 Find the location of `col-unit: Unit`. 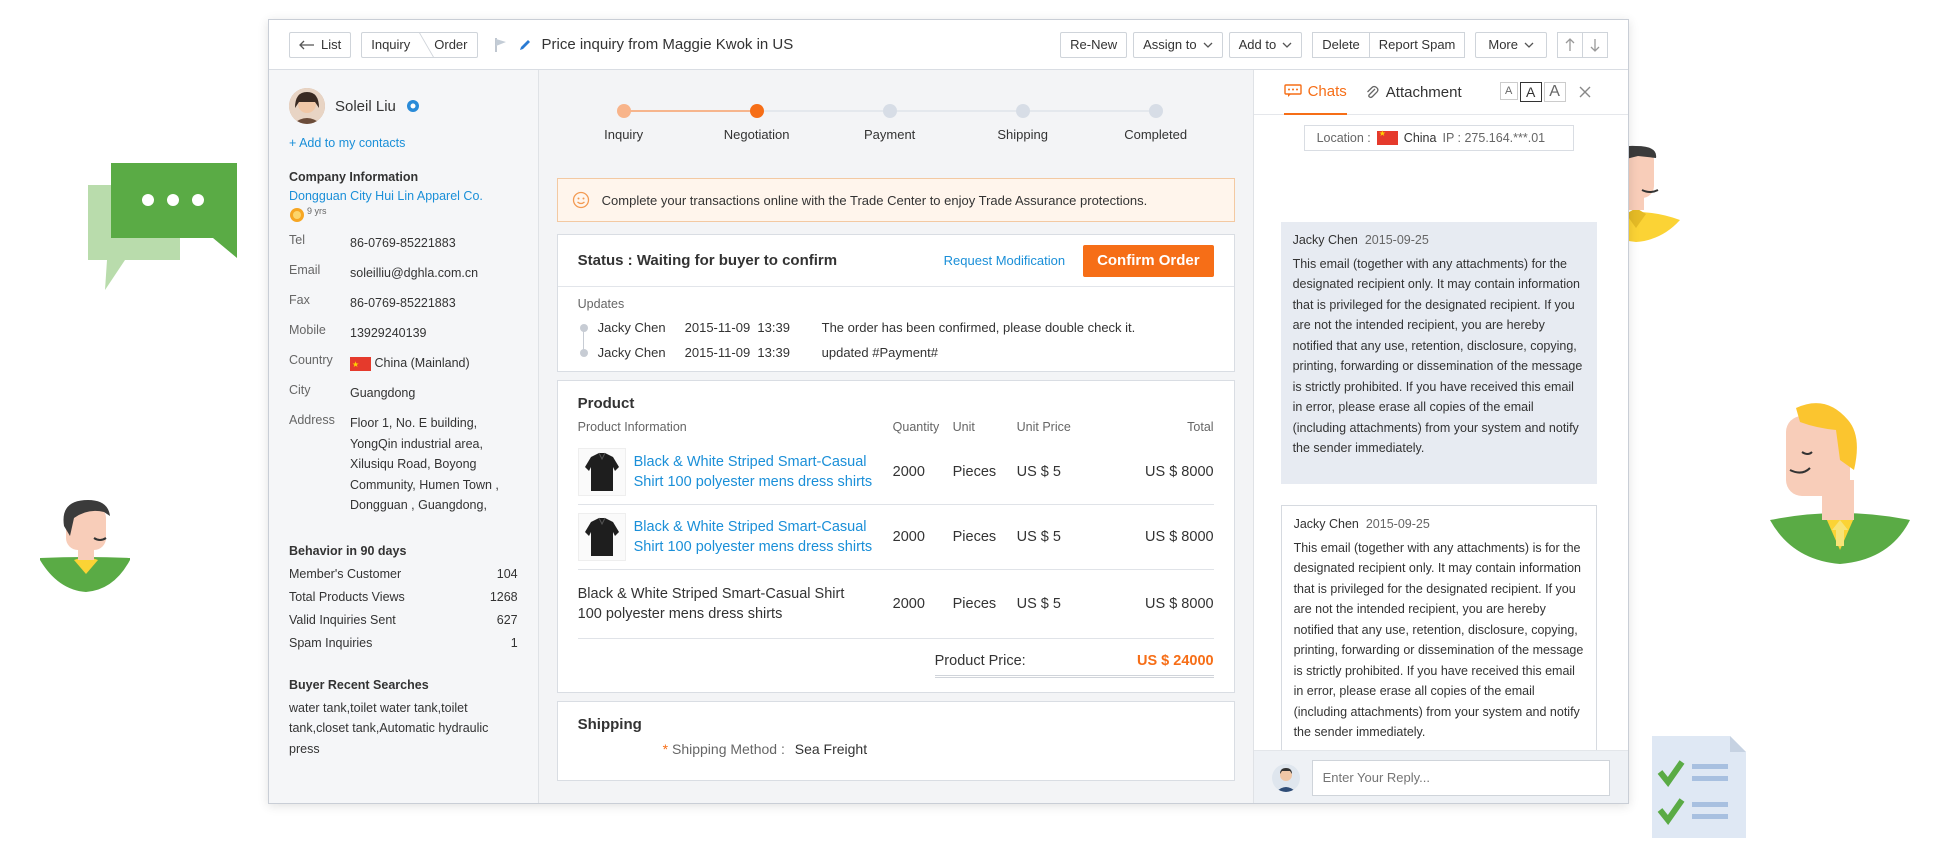

col-unit: Unit is located at coordinates (963, 427).